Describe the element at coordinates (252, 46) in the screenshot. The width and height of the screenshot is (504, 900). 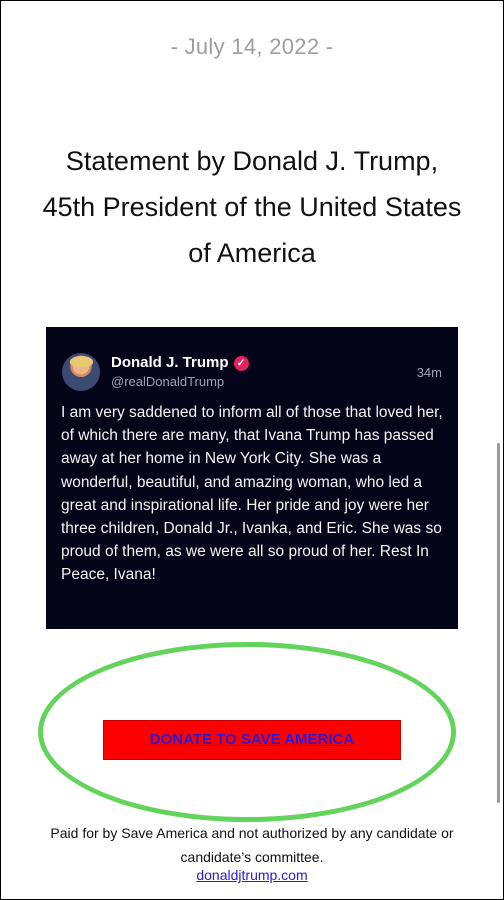
I see `statement-date: - July 14, 2022 -` at that location.